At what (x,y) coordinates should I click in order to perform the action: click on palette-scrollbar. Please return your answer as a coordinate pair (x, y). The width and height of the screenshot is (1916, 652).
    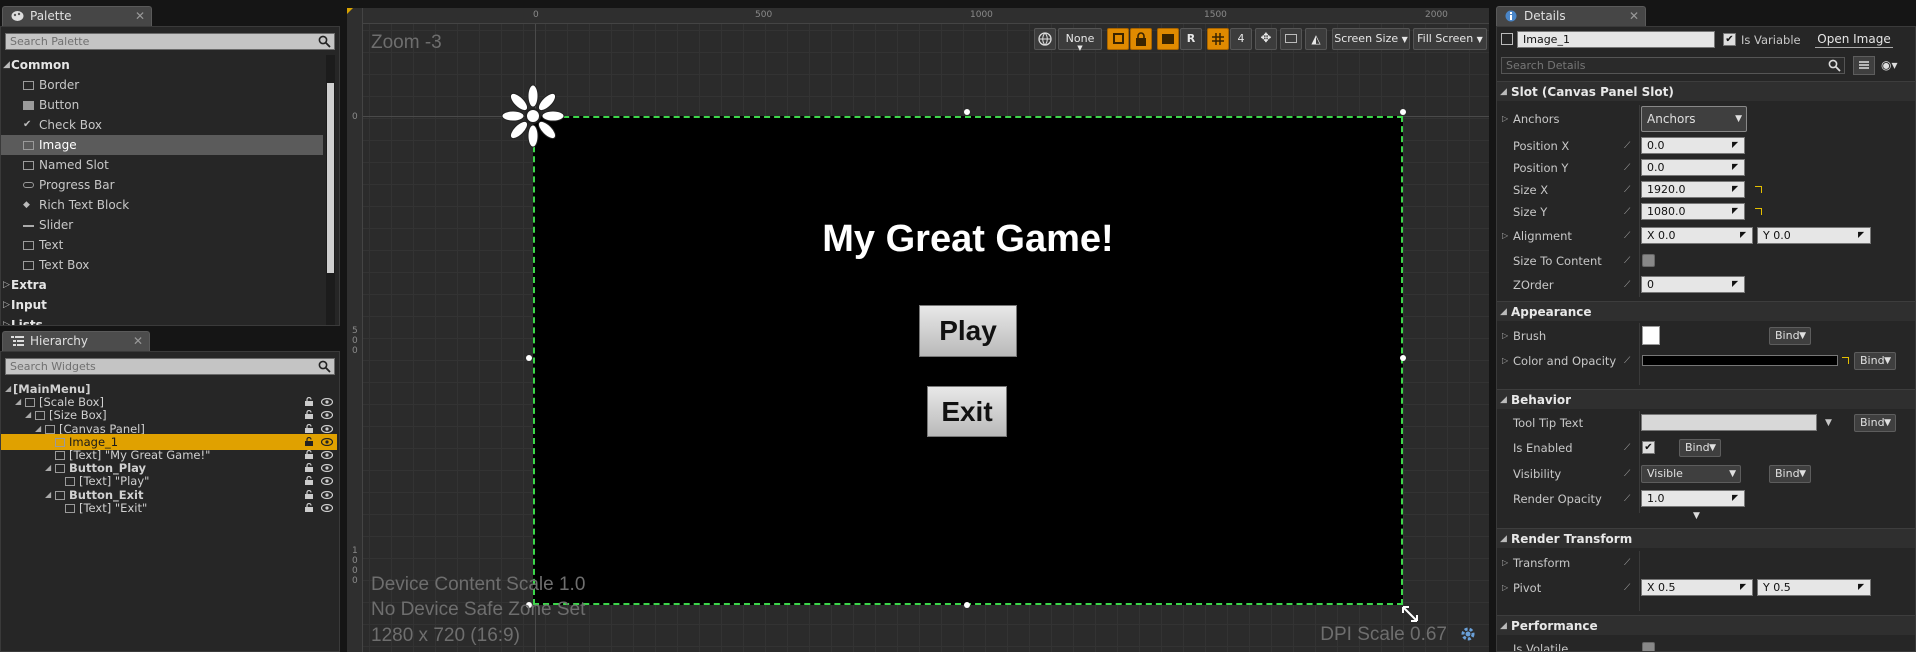
    Looking at the image, I should click on (330, 190).